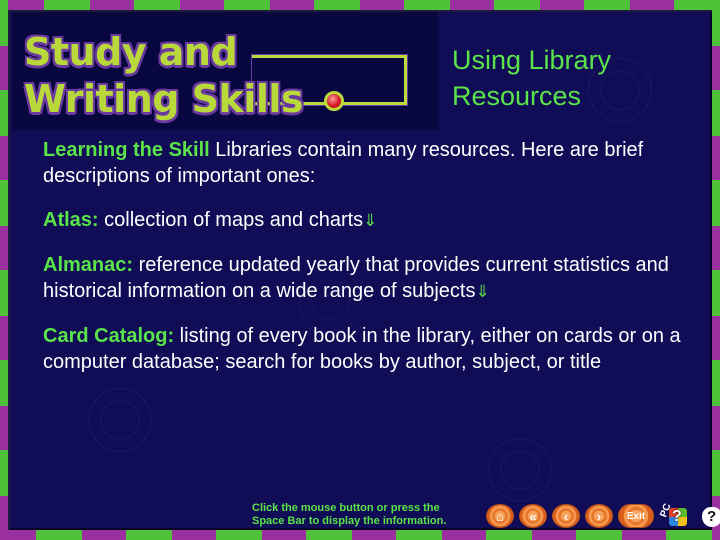  I want to click on slide-title: Using Library Resources, so click(531, 78).